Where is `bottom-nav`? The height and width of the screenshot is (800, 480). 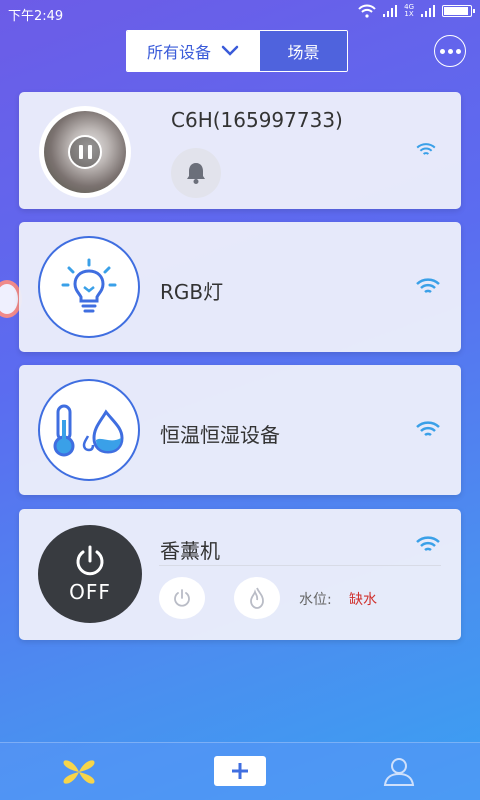
bottom-nav is located at coordinates (240, 771).